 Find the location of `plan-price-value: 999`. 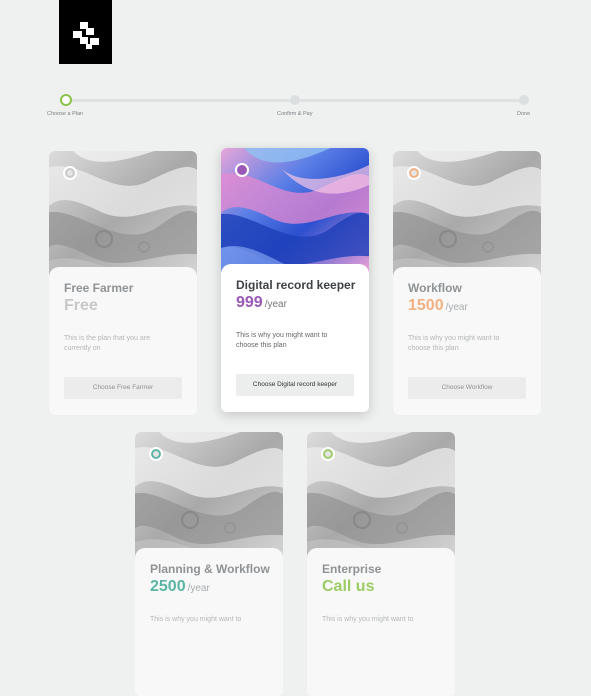

plan-price-value: 999 is located at coordinates (249, 302).